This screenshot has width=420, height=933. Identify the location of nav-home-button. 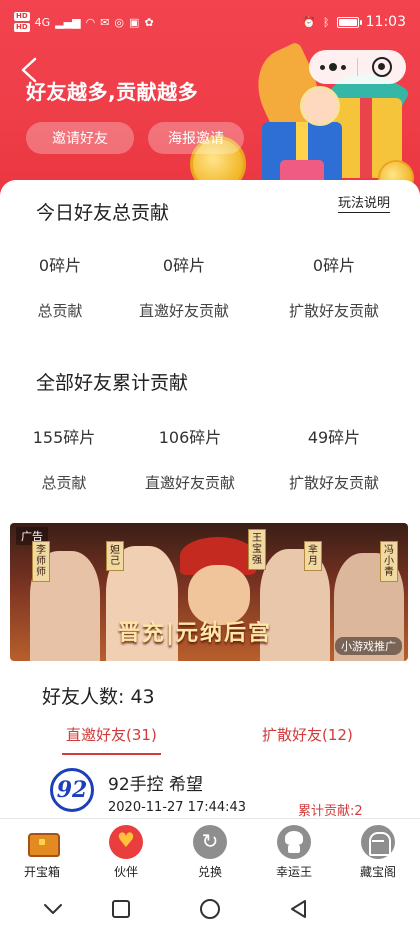
(210, 909).